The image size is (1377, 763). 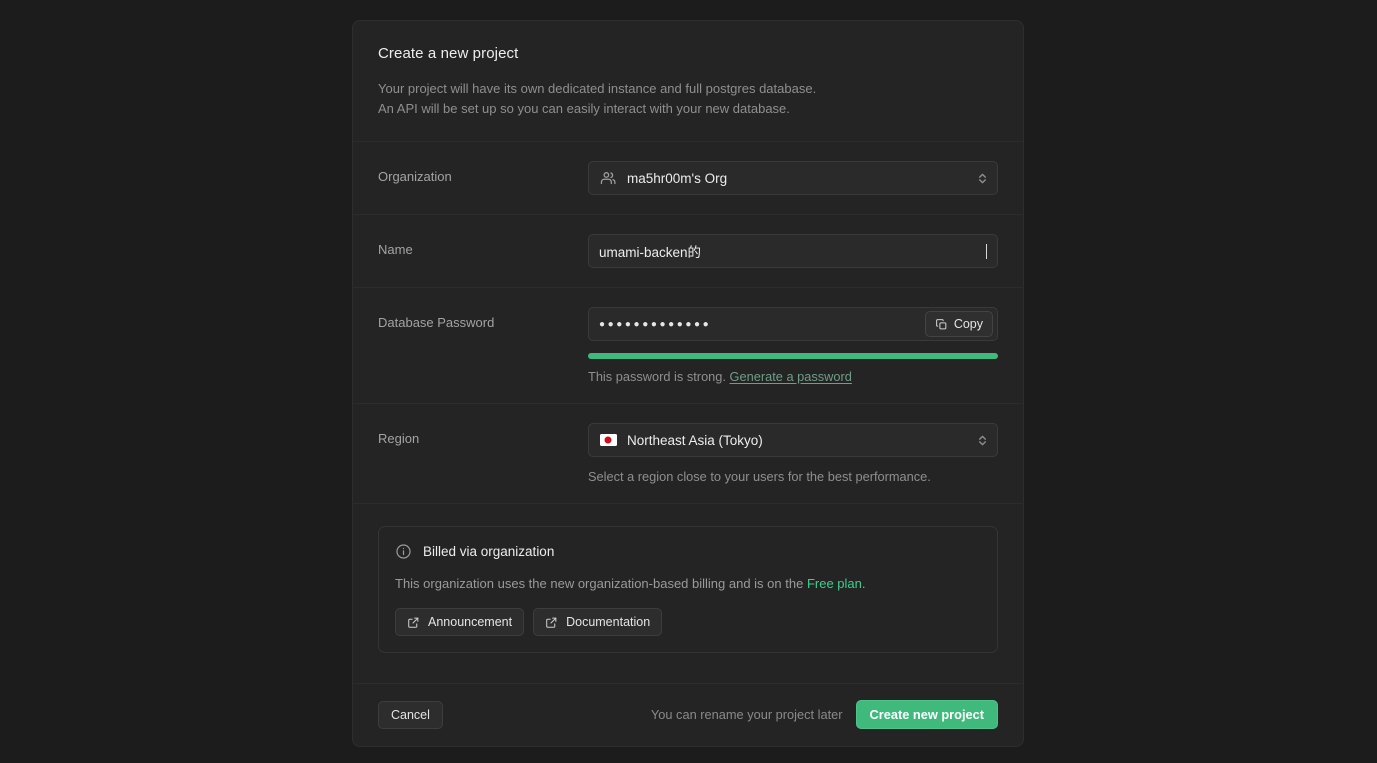 I want to click on announcement-button: Announcement, so click(x=460, y=622).